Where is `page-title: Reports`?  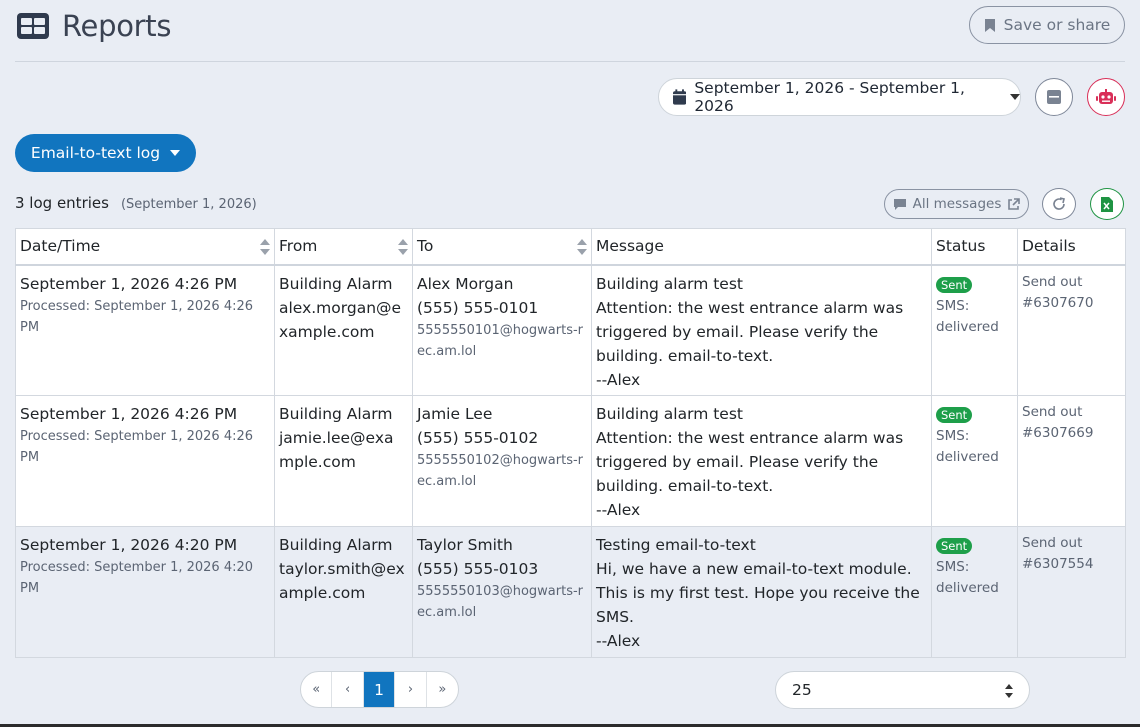
page-title: Reports is located at coordinates (117, 26).